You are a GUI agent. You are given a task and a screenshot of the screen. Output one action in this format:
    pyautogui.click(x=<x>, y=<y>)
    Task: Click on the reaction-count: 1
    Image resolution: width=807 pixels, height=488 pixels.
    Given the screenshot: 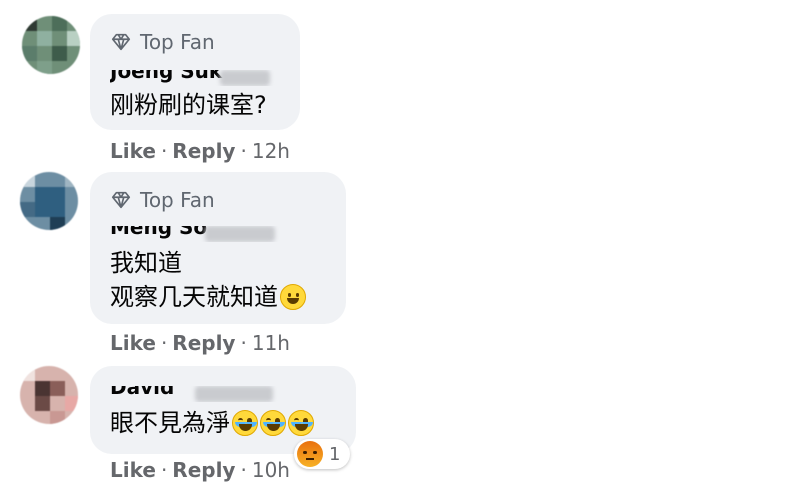 What is the action you would take?
    pyautogui.click(x=322, y=454)
    